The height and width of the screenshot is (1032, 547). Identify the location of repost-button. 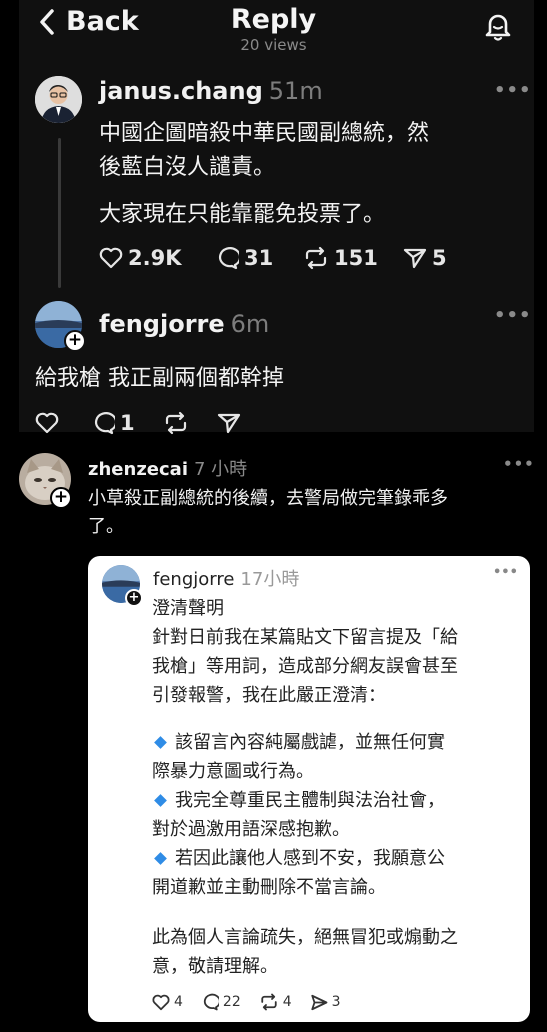
(190, 423).